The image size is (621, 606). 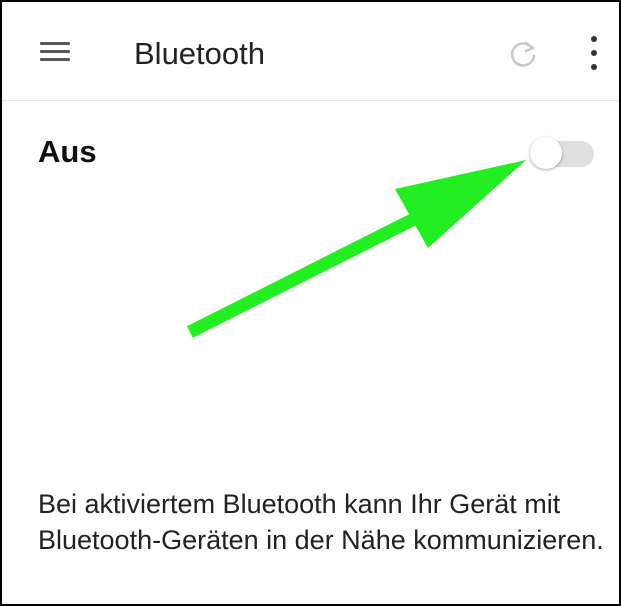 I want to click on more-vertical-icon, so click(x=594, y=54).